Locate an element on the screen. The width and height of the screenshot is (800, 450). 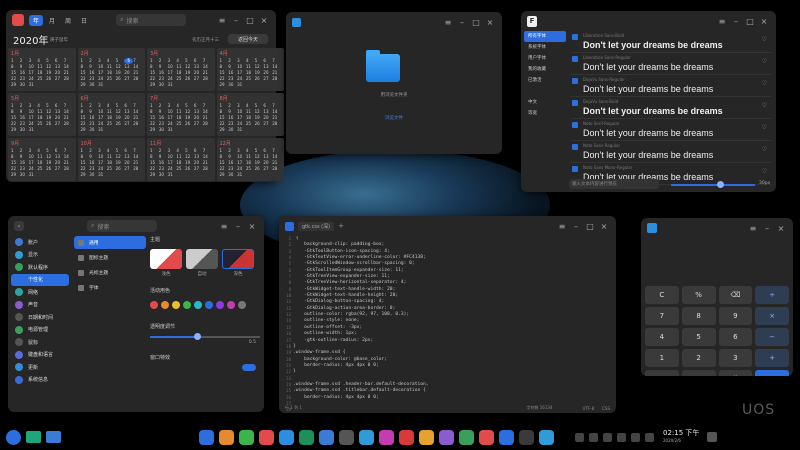
close-icon: × is located at coordinates (252, 226).